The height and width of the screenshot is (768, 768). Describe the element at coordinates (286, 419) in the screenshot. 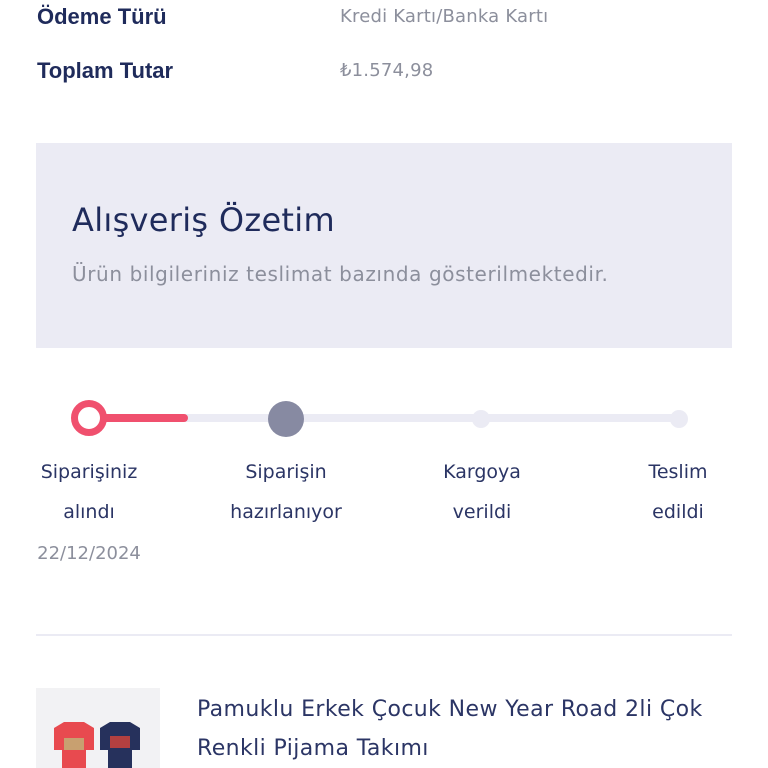

I see `progress-dot-icon` at that location.